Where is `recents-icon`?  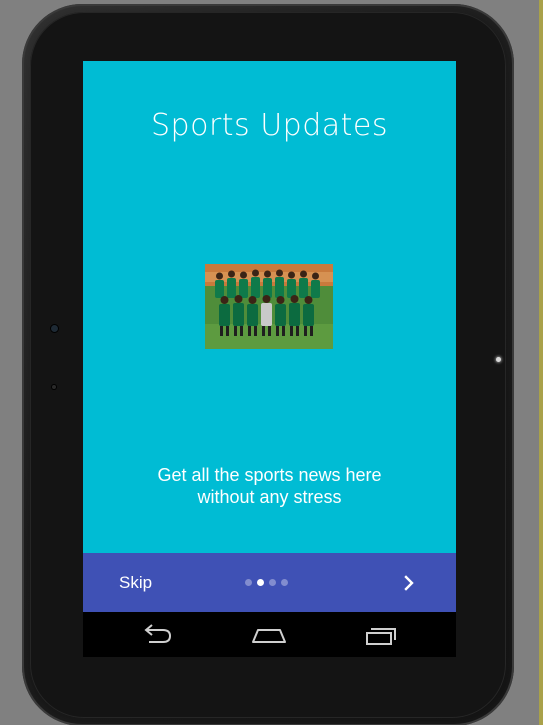 recents-icon is located at coordinates (381, 636).